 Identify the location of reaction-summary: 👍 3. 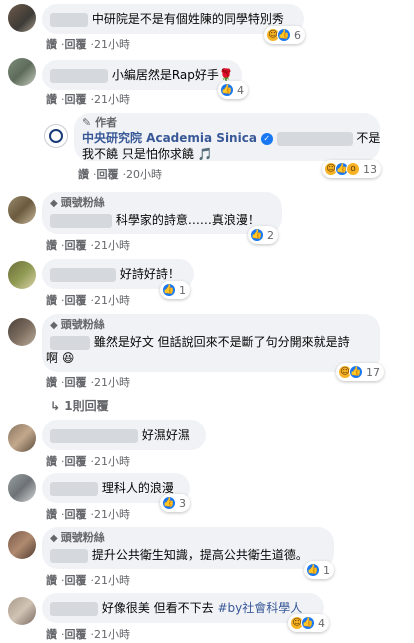
(175, 503).